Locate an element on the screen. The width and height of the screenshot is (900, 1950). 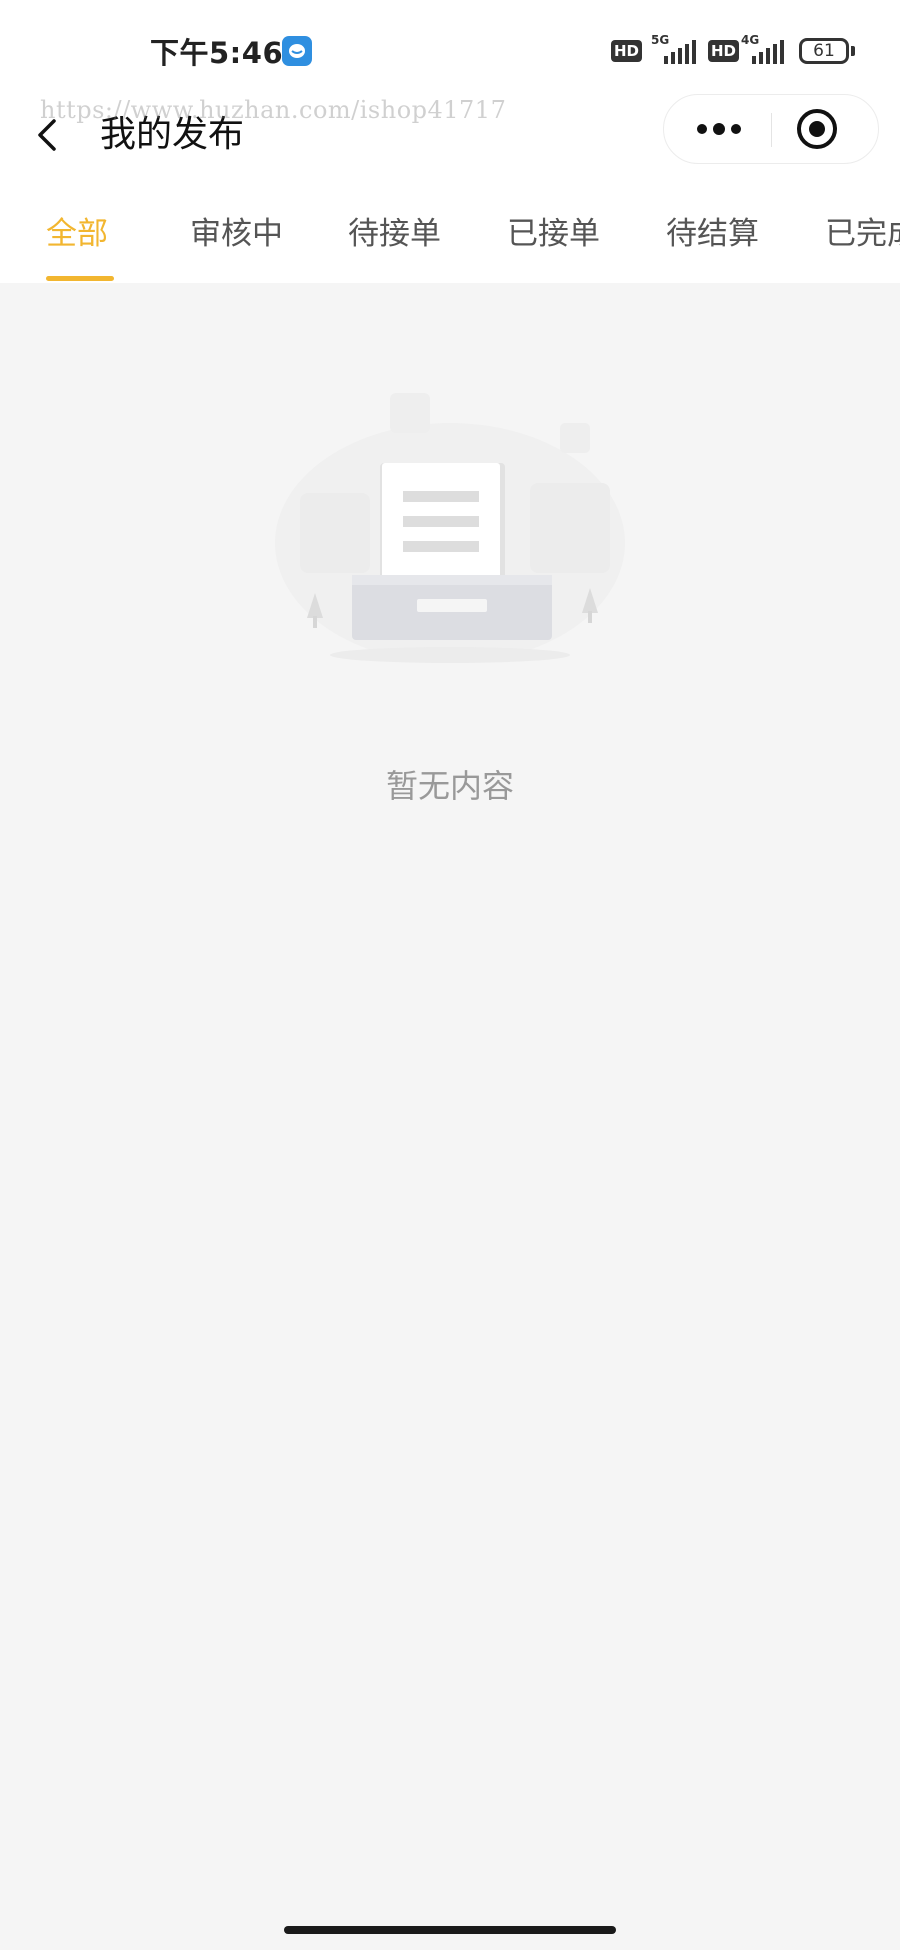
target-close-icon is located at coordinates (817, 129).